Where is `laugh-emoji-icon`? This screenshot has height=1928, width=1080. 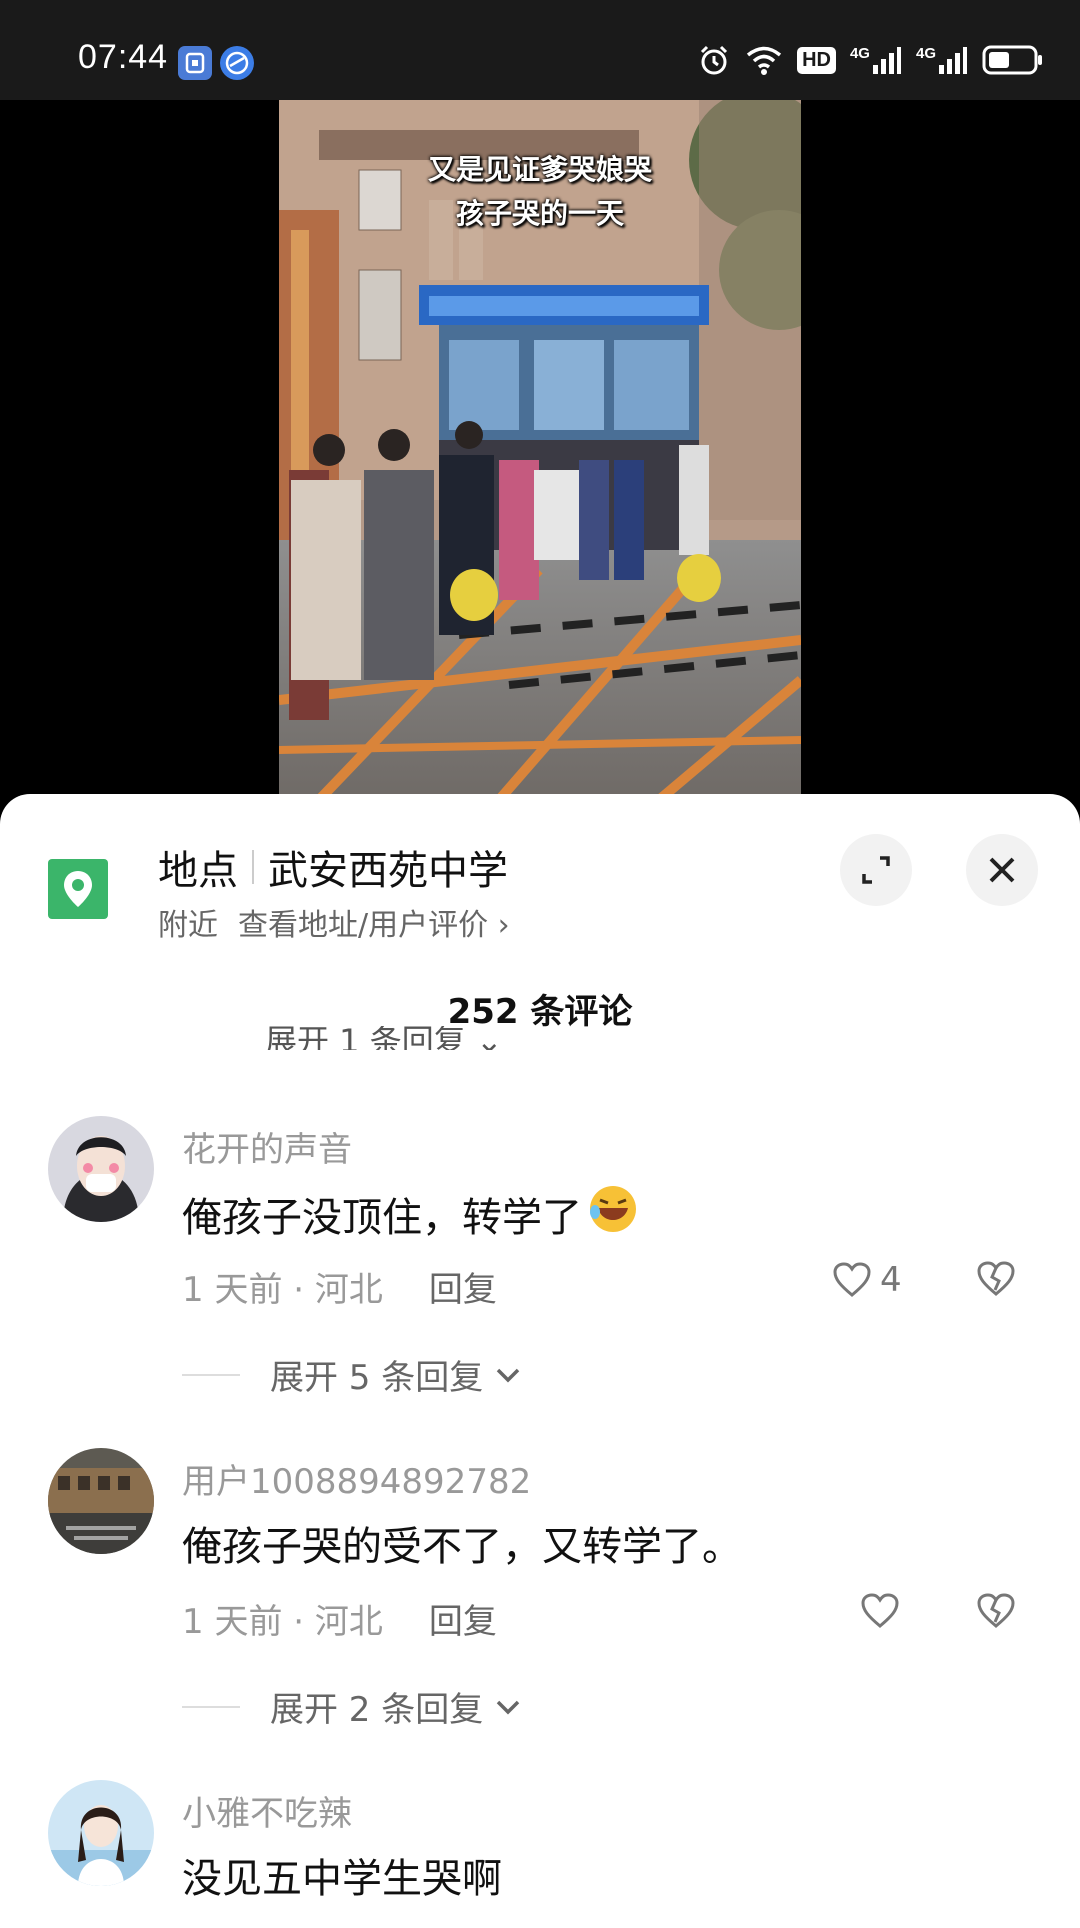 laugh-emoji-icon is located at coordinates (613, 1214).